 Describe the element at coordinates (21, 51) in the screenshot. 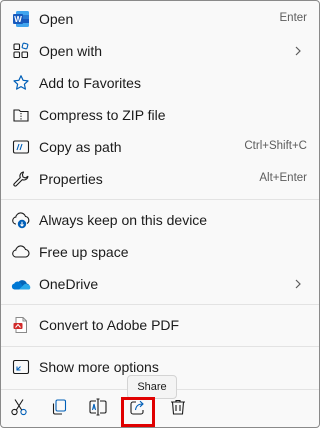

I see `apps-grid-icon` at that location.